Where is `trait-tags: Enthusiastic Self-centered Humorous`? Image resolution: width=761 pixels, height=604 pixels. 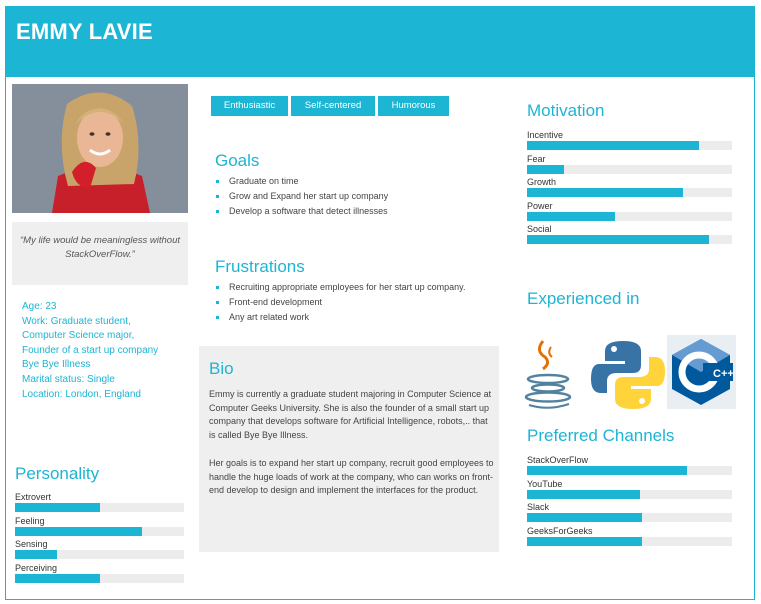 trait-tags: Enthusiastic Self-centered Humorous is located at coordinates (330, 106).